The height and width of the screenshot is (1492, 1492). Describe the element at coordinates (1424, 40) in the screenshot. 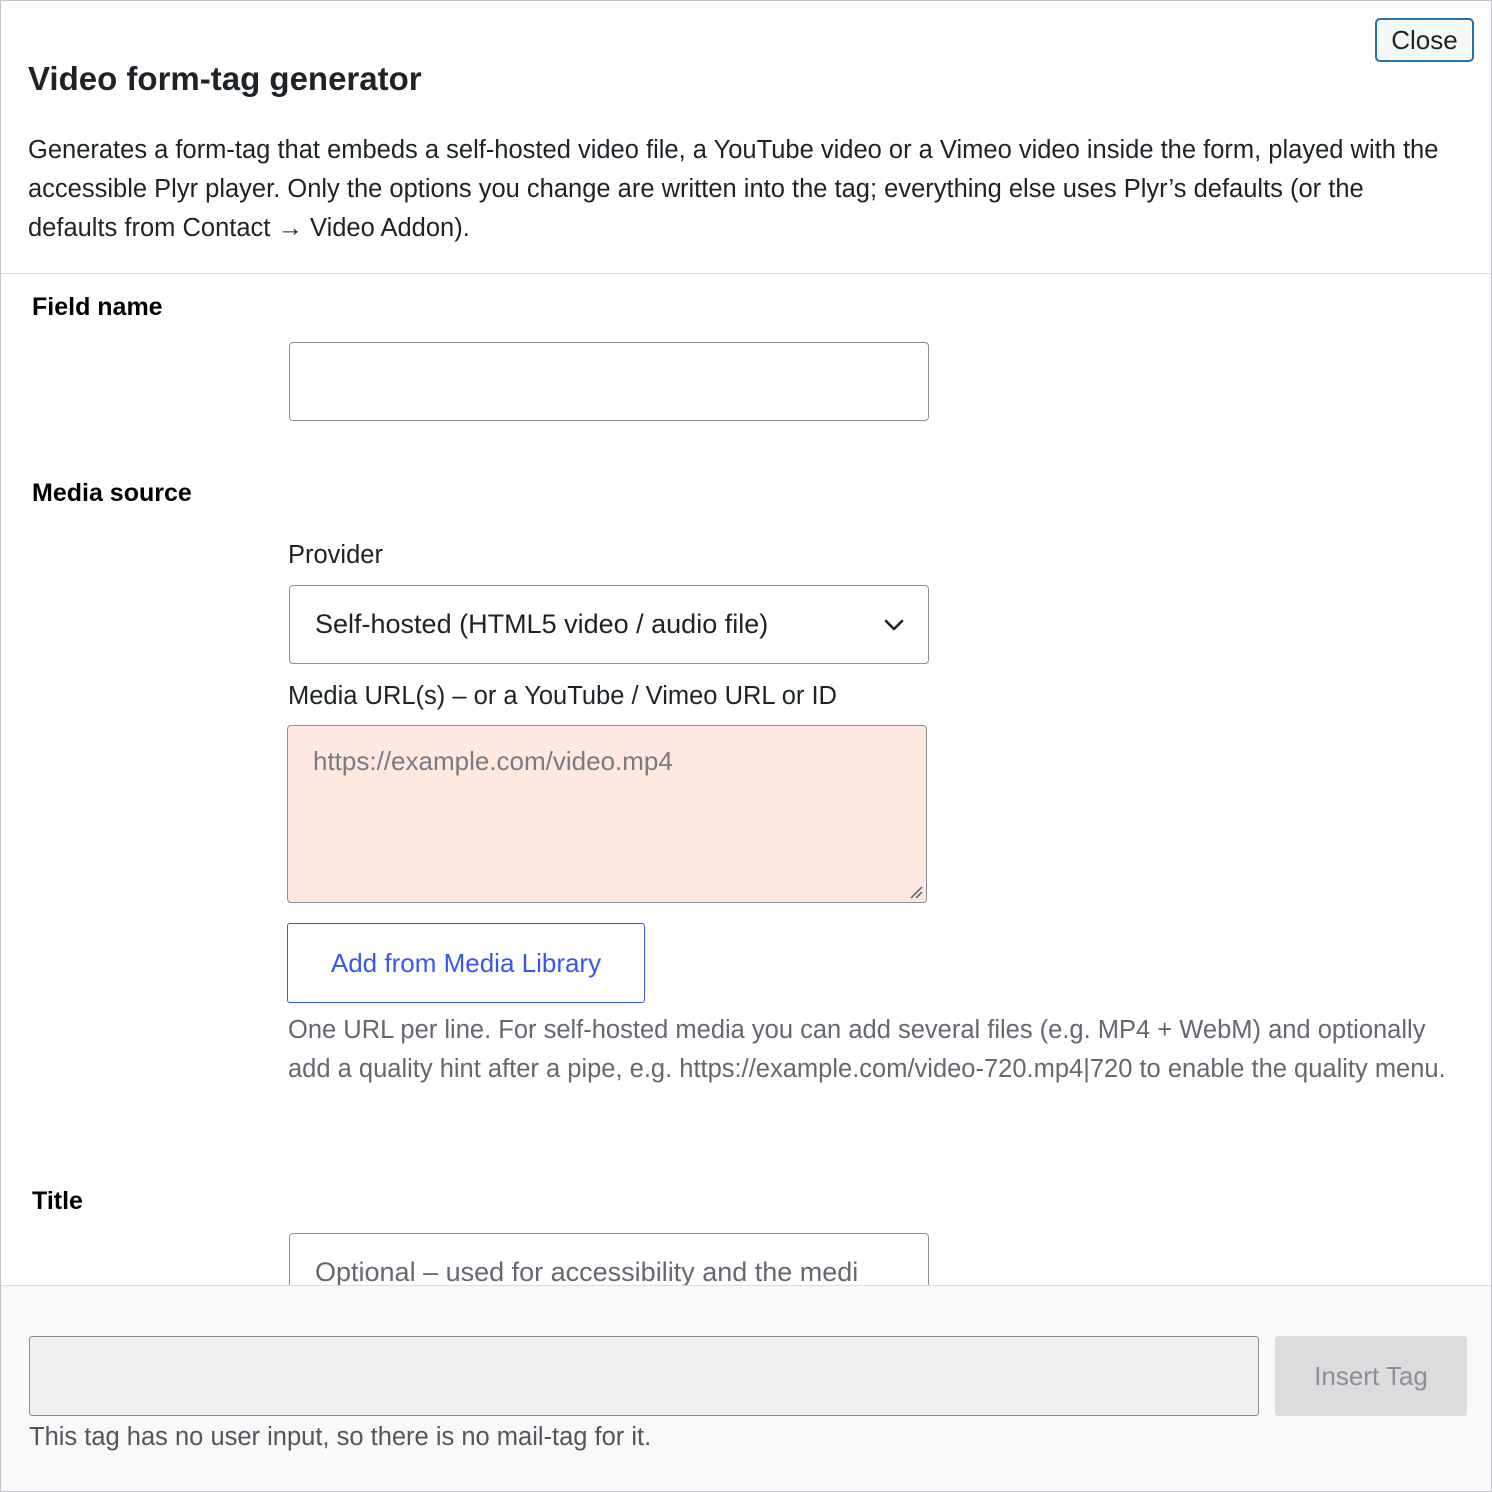

I see `close-button: Close` at that location.